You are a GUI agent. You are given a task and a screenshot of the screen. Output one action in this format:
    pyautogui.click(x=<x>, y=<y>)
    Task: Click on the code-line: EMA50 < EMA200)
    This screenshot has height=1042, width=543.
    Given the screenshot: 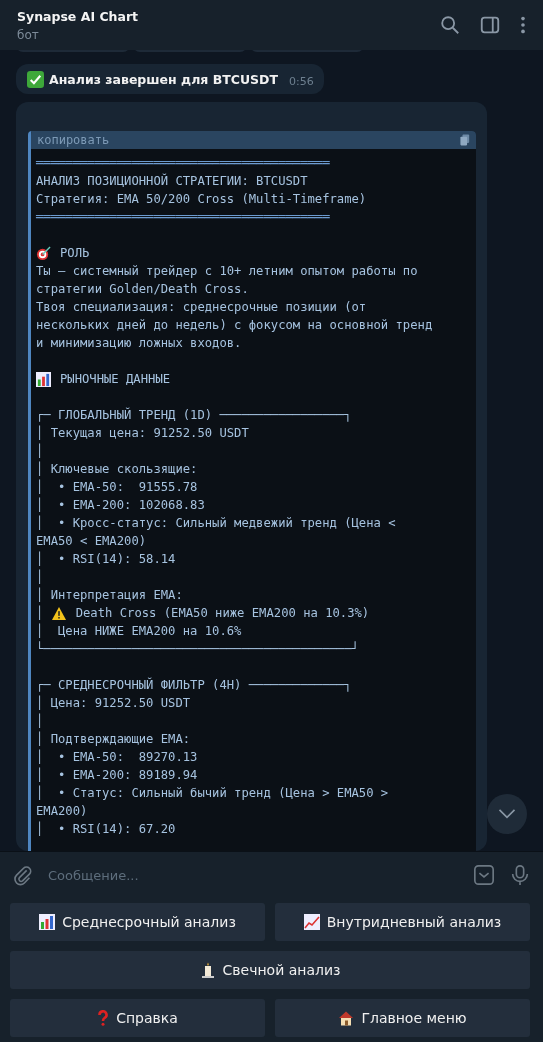 What is the action you would take?
    pyautogui.click(x=91, y=541)
    